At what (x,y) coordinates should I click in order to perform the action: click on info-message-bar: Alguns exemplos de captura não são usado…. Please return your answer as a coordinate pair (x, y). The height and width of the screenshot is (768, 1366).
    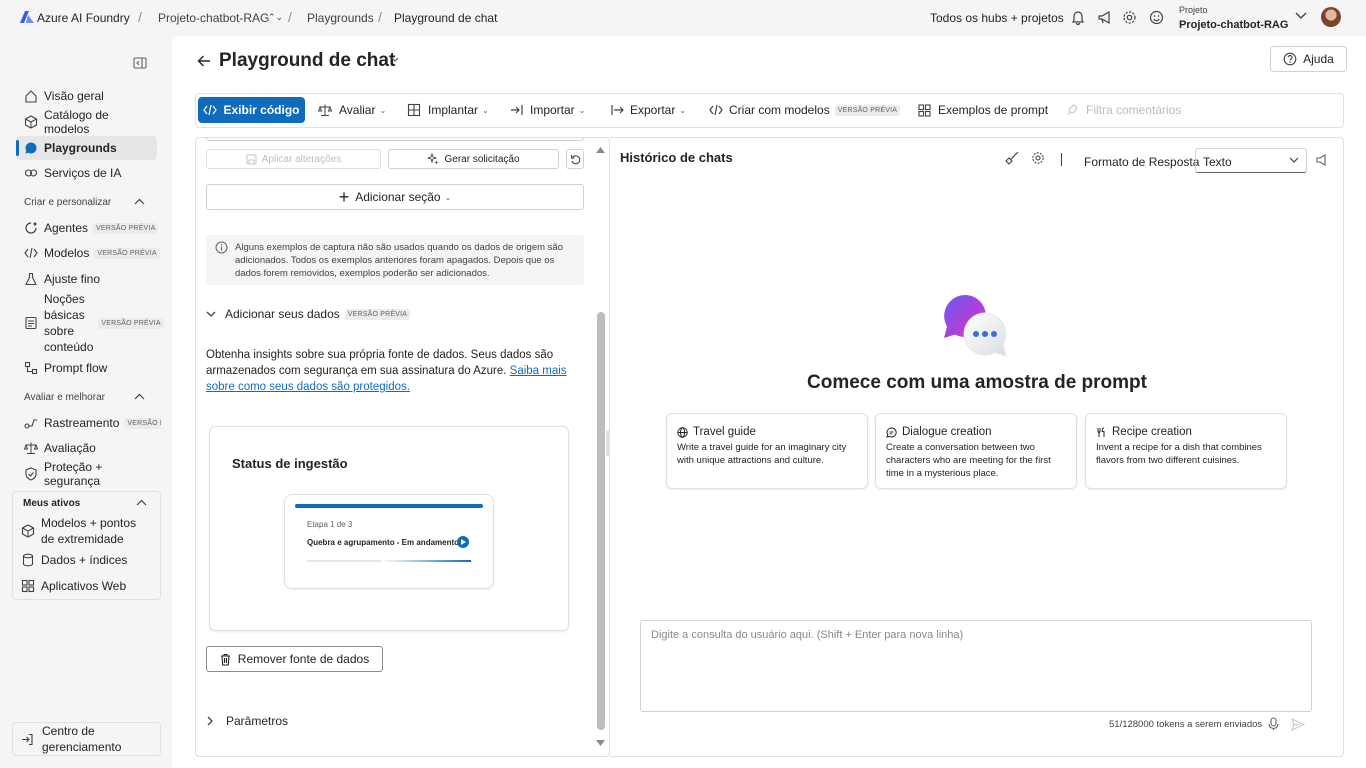
    Looking at the image, I should click on (395, 260).